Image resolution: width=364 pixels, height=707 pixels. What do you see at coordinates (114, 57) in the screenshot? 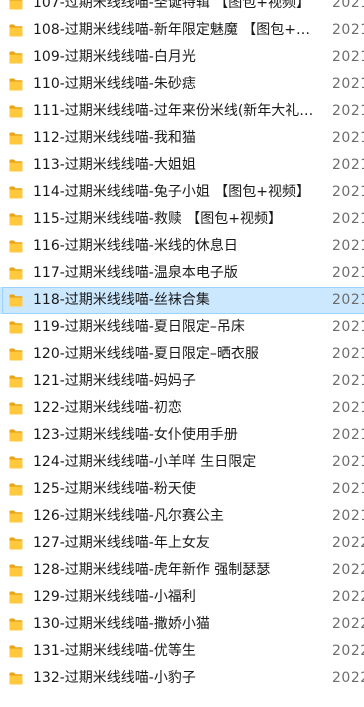
I see `file-name: 109-过期米线线喵-白月光` at bounding box center [114, 57].